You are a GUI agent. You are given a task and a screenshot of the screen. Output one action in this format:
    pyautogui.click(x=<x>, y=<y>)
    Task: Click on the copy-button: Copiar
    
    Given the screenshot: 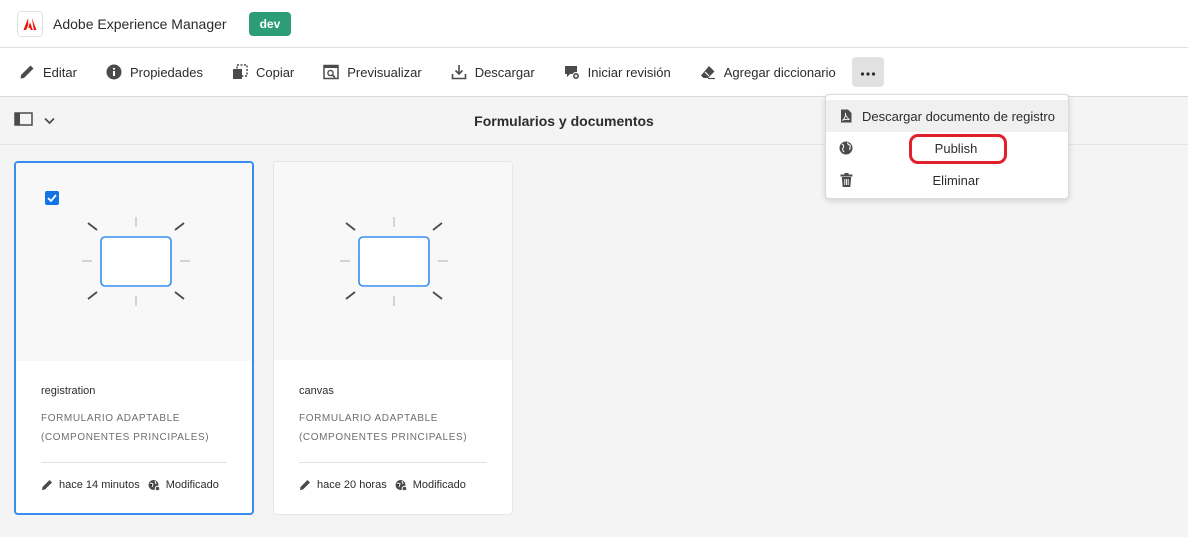 What is the action you would take?
    pyautogui.click(x=262, y=72)
    